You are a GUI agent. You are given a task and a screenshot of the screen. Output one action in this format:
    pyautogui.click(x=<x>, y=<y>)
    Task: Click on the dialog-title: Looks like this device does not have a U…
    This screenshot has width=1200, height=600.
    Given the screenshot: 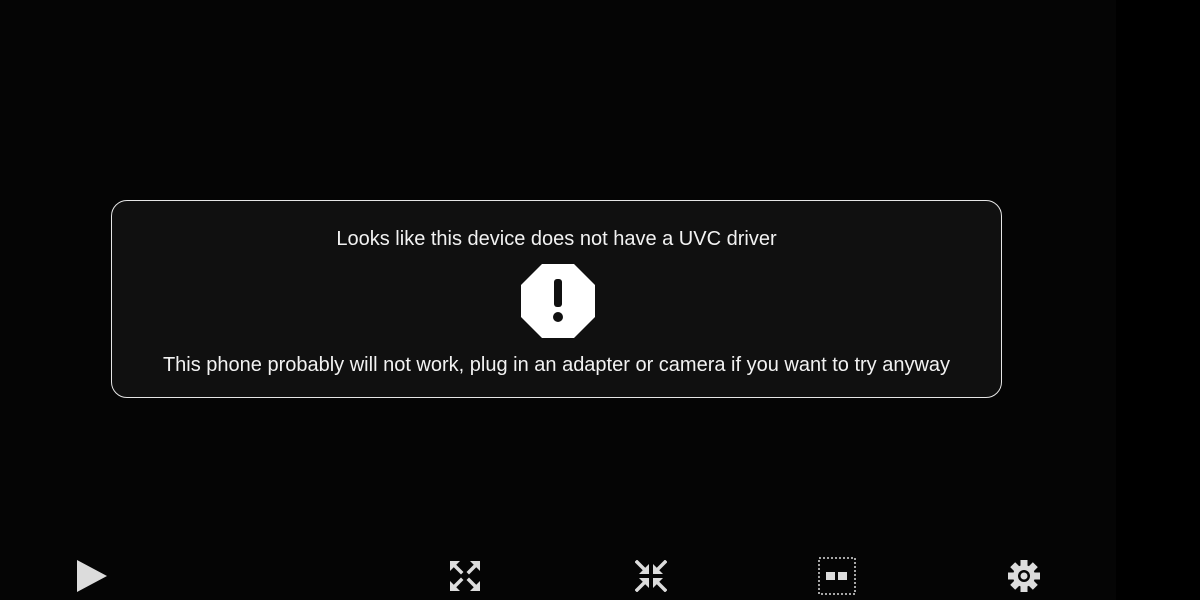 What is the action you would take?
    pyautogui.click(x=556, y=239)
    